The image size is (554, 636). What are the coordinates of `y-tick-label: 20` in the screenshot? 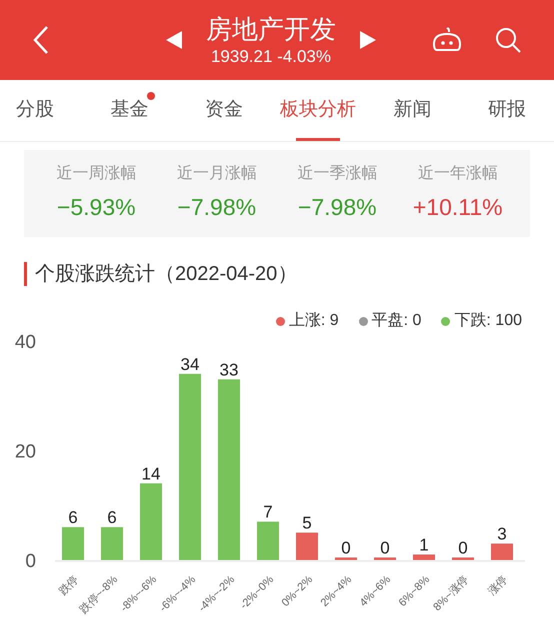 It's located at (25, 452).